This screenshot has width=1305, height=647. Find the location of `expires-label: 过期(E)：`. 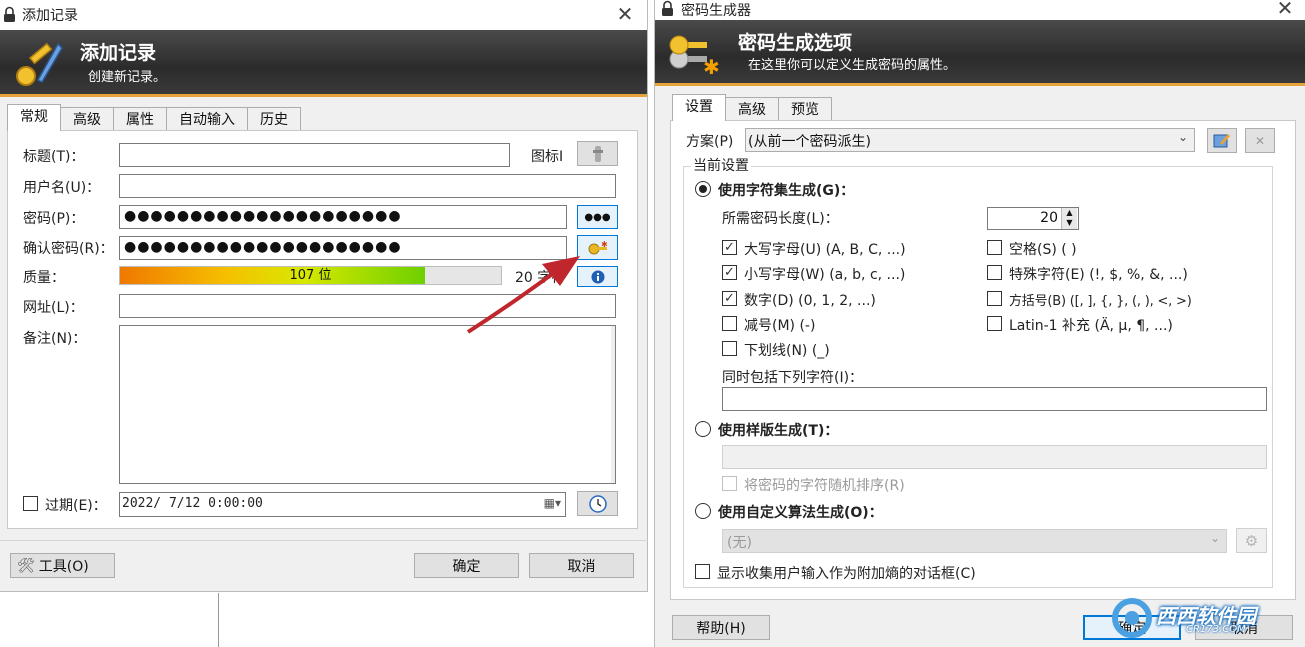

expires-label: 过期(E)： is located at coordinates (76, 506).